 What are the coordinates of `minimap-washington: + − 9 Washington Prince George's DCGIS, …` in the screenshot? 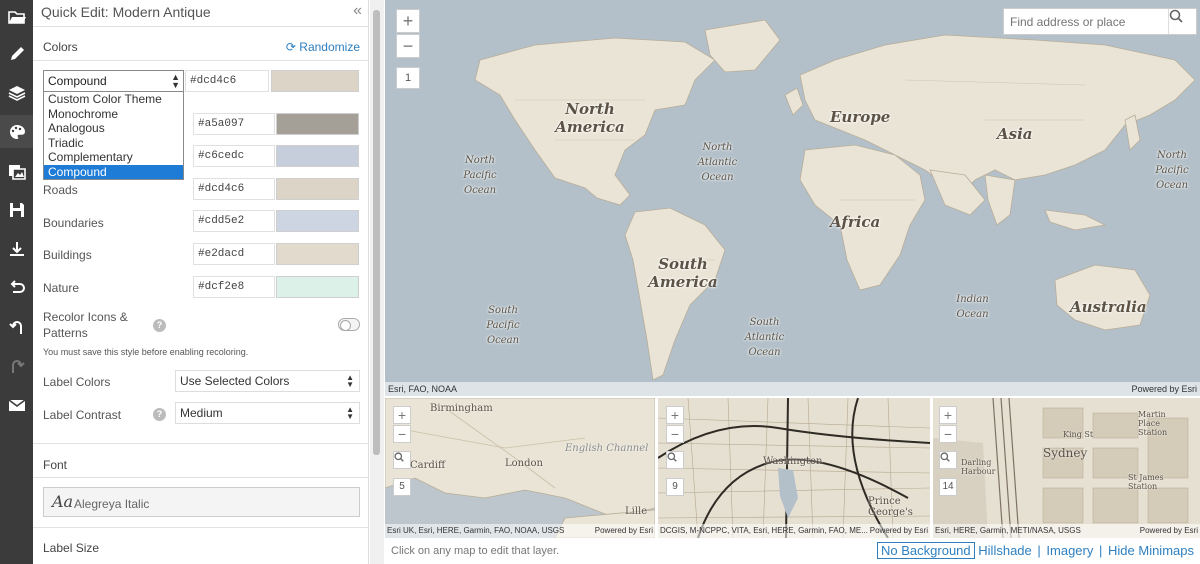 It's located at (794, 468).